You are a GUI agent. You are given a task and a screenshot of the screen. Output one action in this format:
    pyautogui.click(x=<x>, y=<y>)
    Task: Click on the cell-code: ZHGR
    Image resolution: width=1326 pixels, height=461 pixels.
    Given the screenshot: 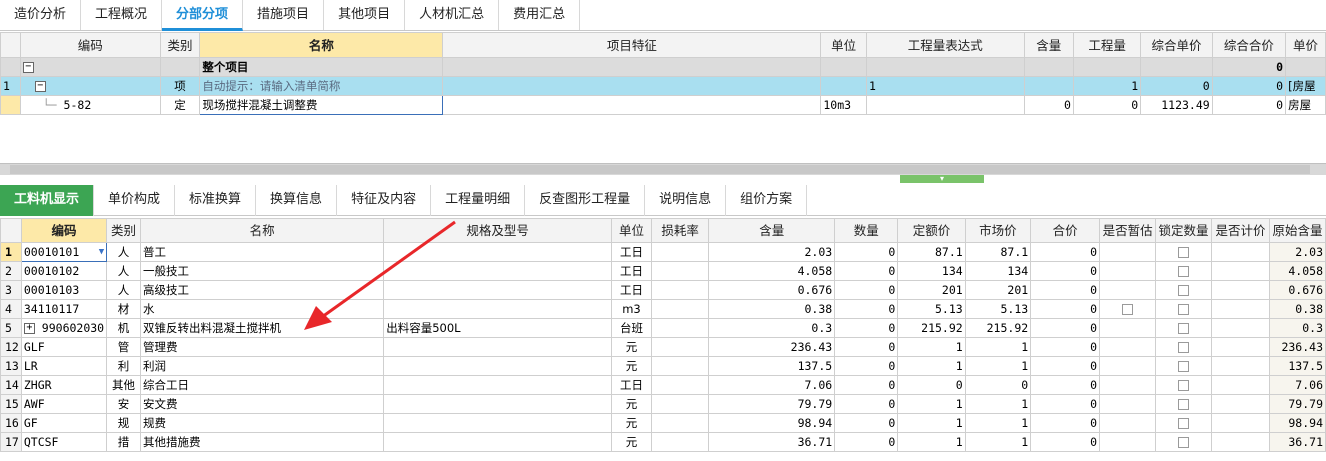 What is the action you would take?
    pyautogui.click(x=64, y=385)
    